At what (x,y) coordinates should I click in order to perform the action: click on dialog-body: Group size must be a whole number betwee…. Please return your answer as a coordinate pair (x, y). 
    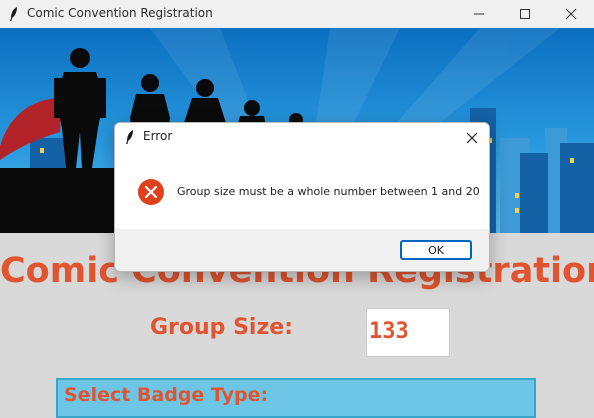
    Looking at the image, I should click on (302, 190).